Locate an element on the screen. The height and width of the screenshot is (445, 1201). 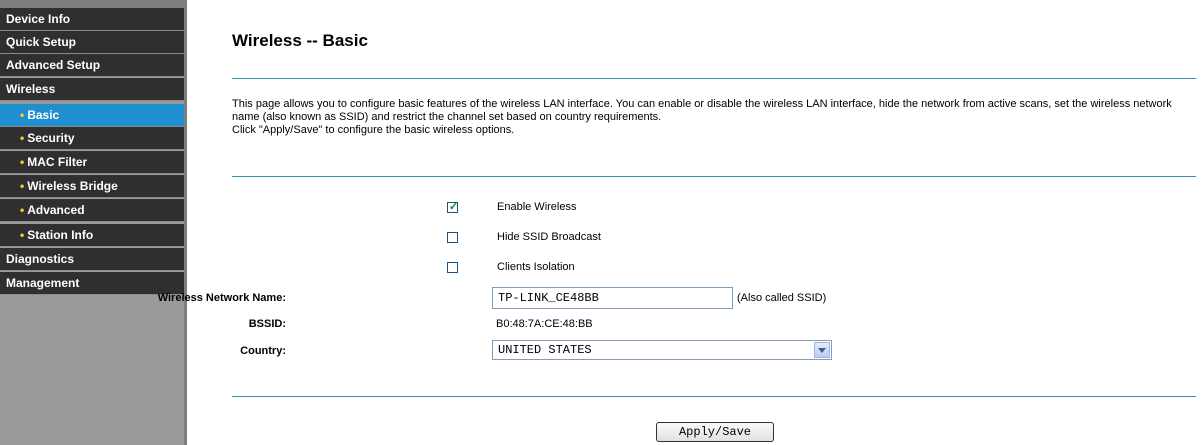
clients-isolation-label: Clients Isolation is located at coordinates (536, 267).